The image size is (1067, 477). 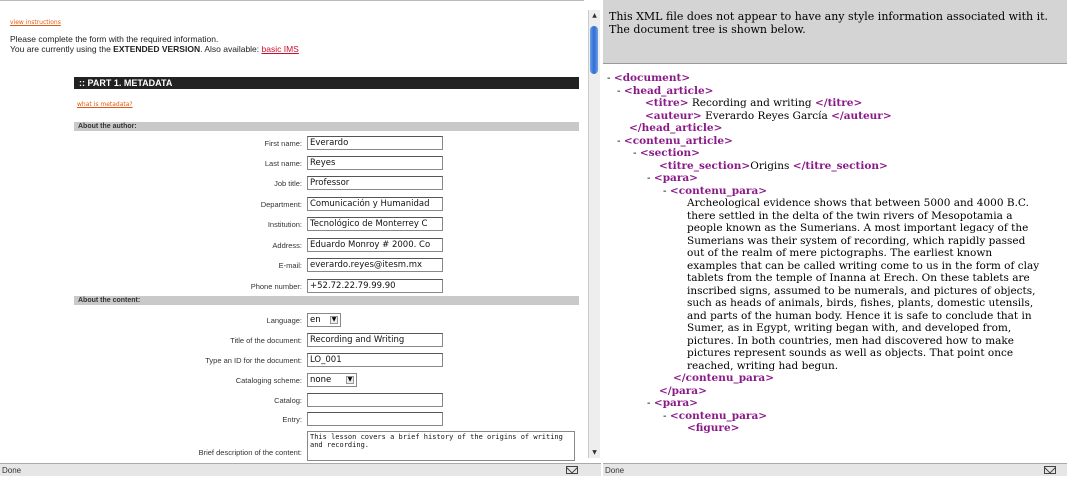 What do you see at coordinates (326, 83) in the screenshot?
I see `part-1-header: :: PART 1. METADATA` at bounding box center [326, 83].